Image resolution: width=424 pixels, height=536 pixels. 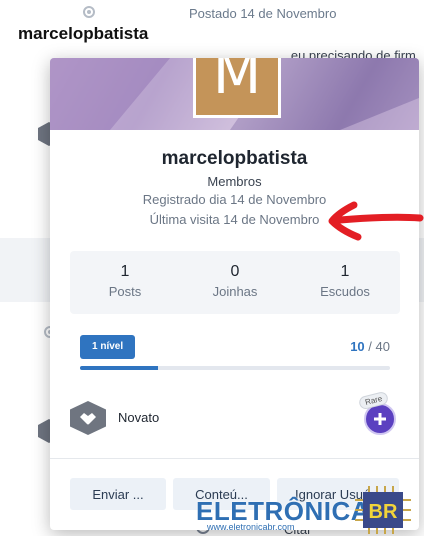 What do you see at coordinates (234, 181) in the screenshot?
I see `member-group: Membros` at bounding box center [234, 181].